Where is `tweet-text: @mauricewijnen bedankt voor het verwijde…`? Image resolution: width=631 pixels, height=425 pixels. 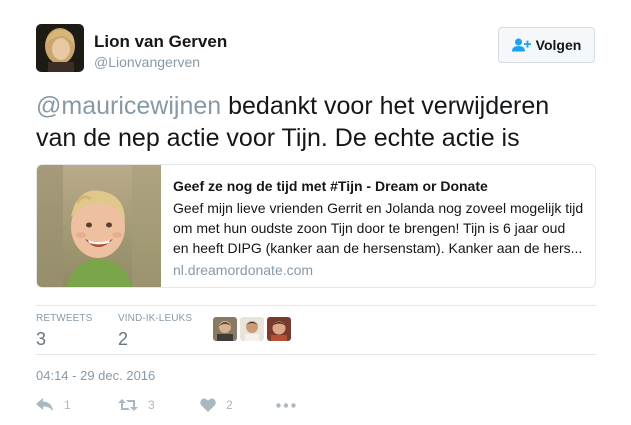 tweet-text: @mauricewijnen bedankt voor het verwijde… is located at coordinates (321, 122).